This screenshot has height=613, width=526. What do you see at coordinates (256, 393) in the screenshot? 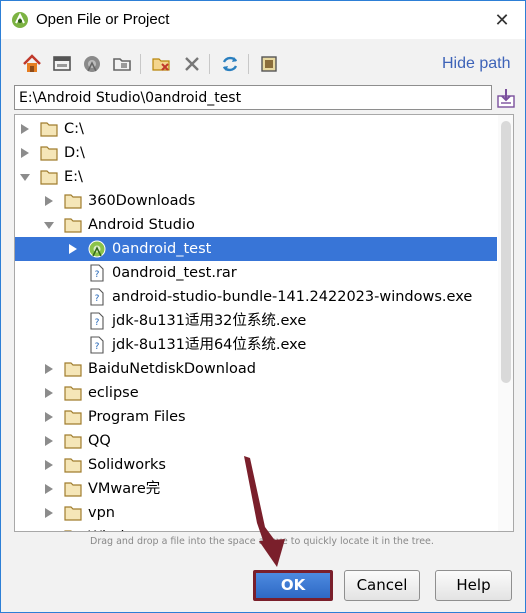
I see `tree-row: eclipse` at bounding box center [256, 393].